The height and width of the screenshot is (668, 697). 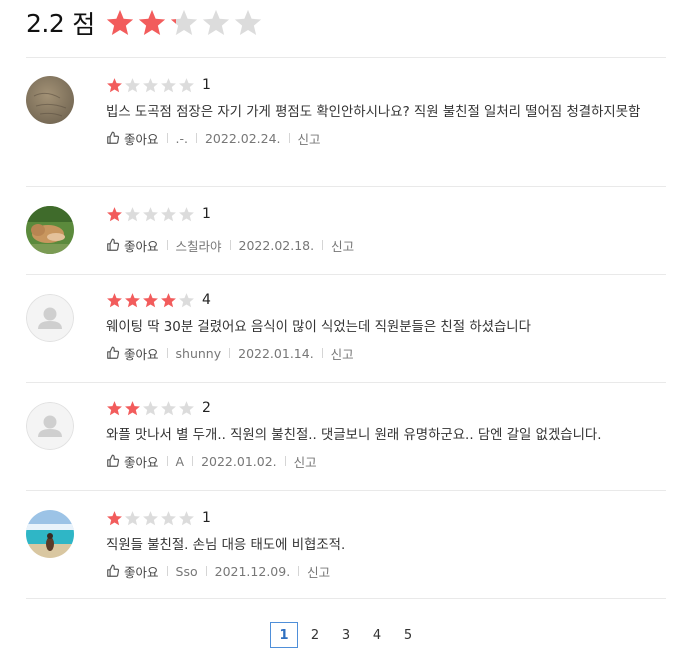 What do you see at coordinates (346, 231) in the screenshot?
I see `review-item: 1 좋아요 스칠라야 2022.02.18. 신고` at bounding box center [346, 231].